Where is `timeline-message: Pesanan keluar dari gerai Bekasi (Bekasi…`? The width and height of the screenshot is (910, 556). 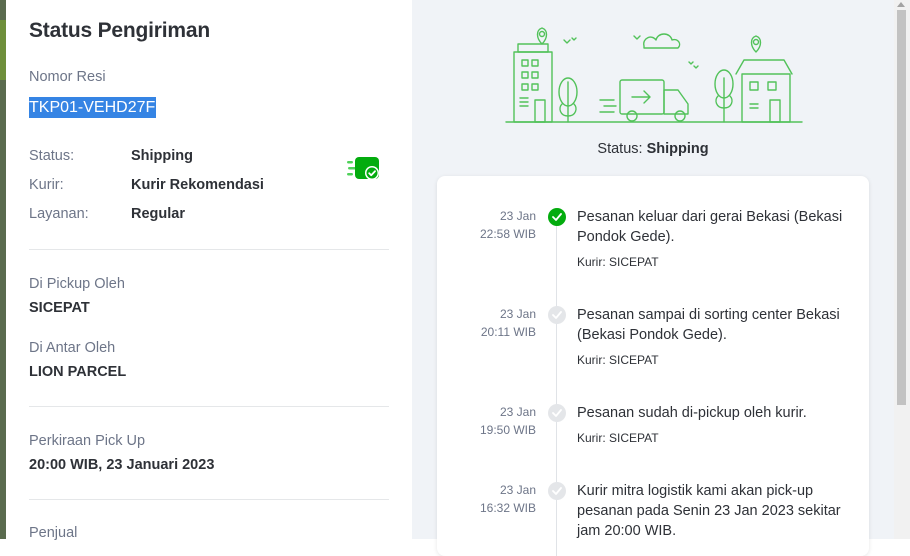 timeline-message: Pesanan keluar dari gerai Bekasi (Bekasi… is located at coordinates (710, 227).